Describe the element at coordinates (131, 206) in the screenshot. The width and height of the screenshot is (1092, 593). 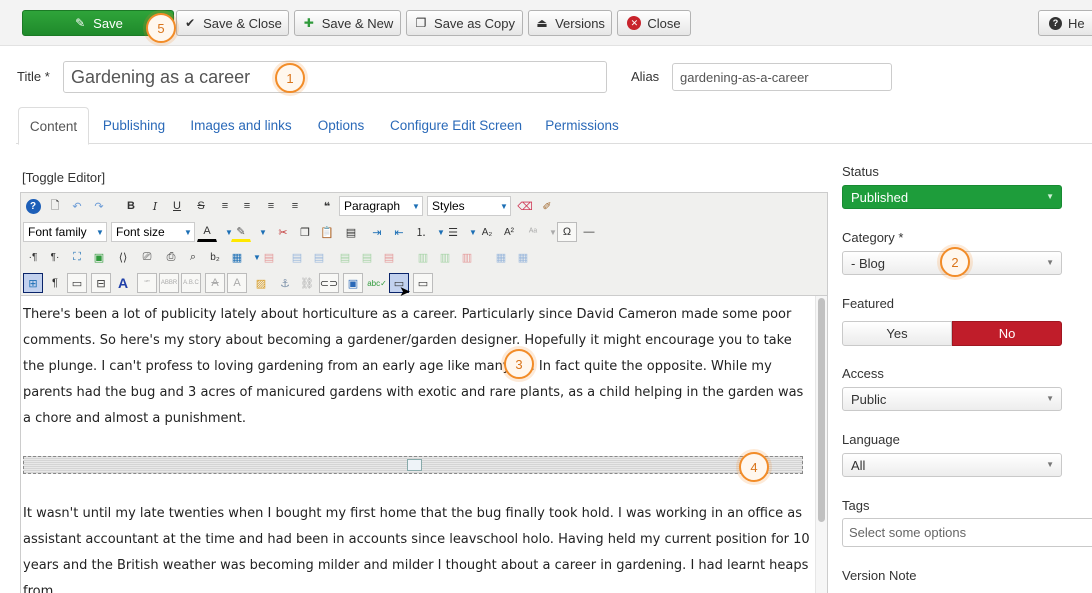
I see `bold-icon: B` at that location.